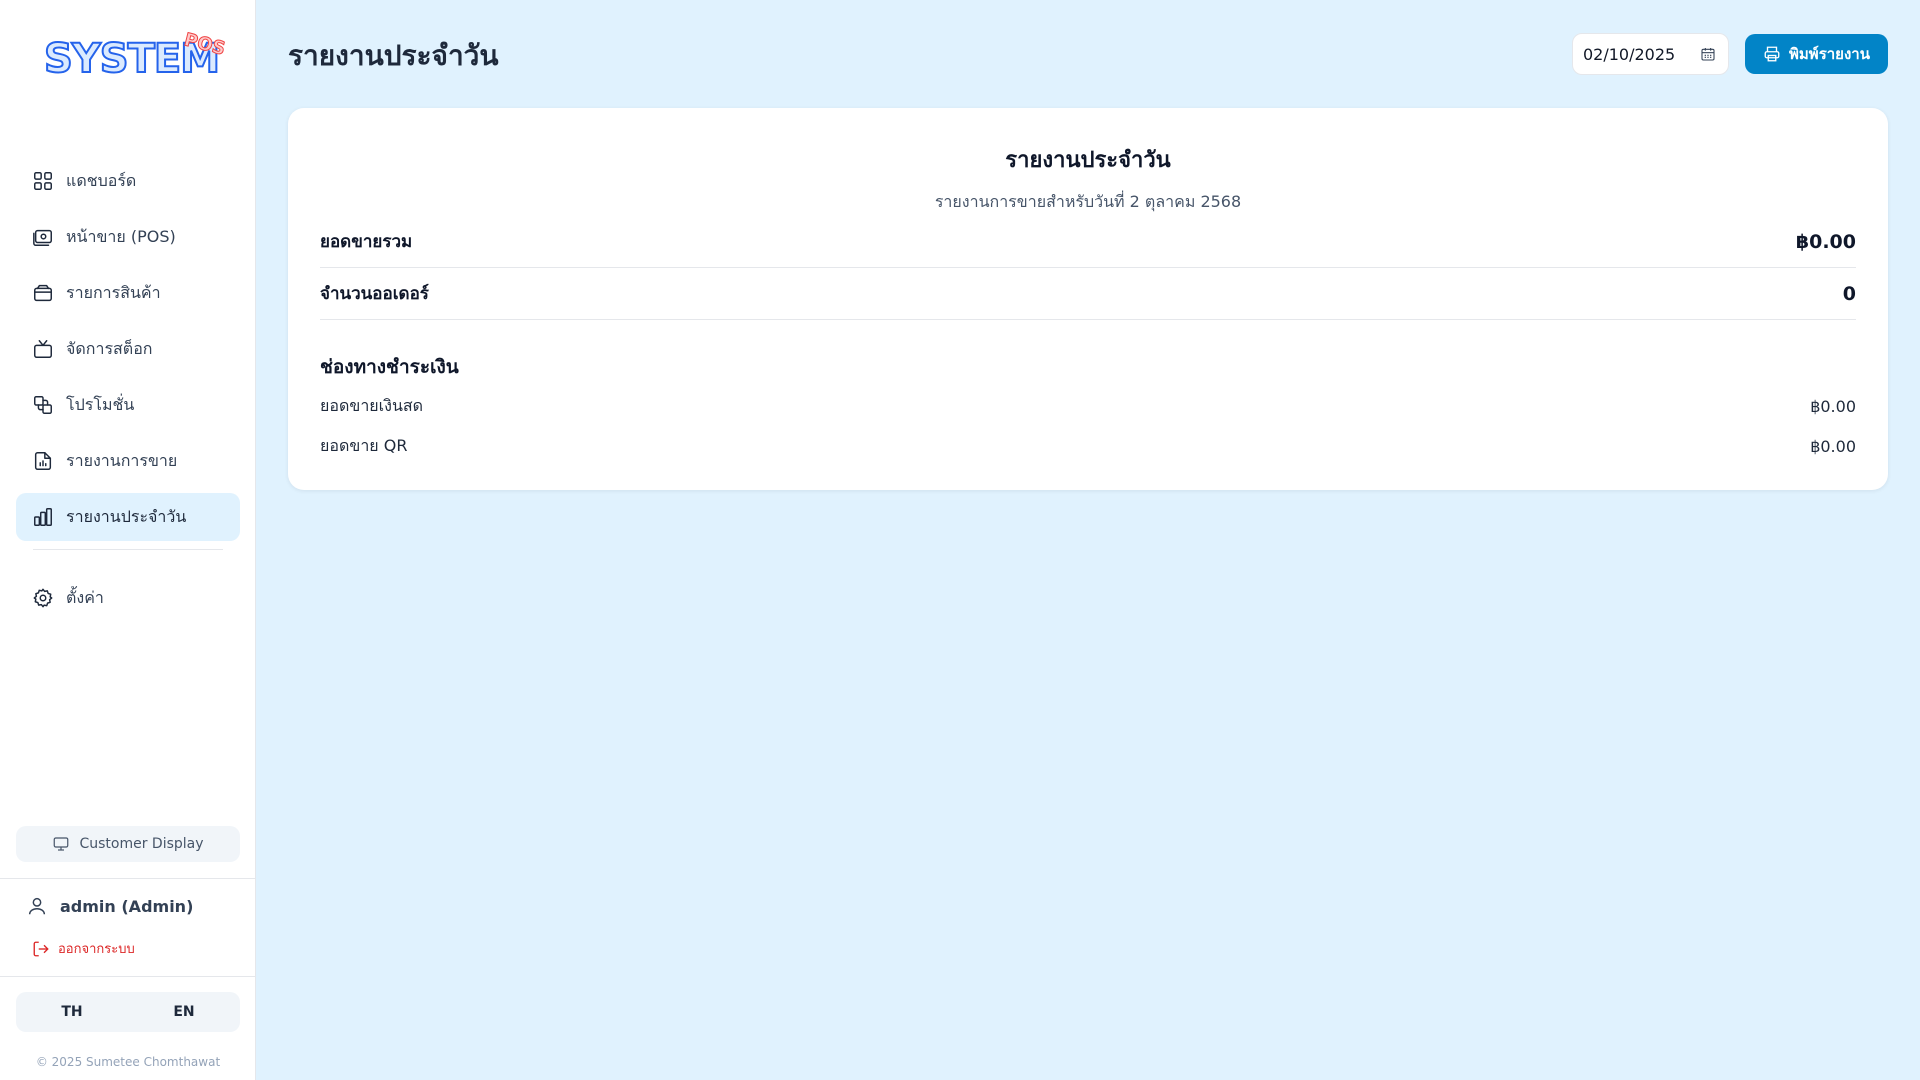  I want to click on sidebar-item-label: ตั้งค่า, so click(85, 597).